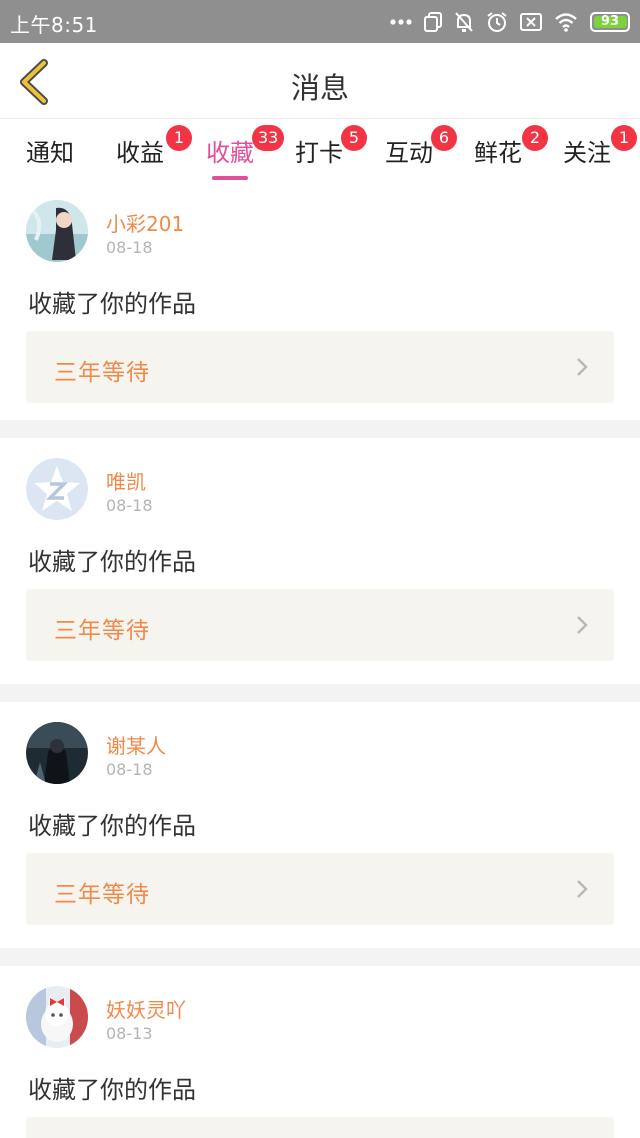 The width and height of the screenshot is (640, 1138). I want to click on tab-follows: 关注 1, so click(600, 146).